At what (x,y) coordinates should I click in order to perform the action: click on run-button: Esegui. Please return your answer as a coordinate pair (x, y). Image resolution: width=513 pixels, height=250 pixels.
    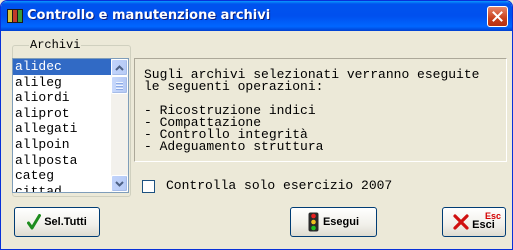
    Looking at the image, I should click on (333, 222).